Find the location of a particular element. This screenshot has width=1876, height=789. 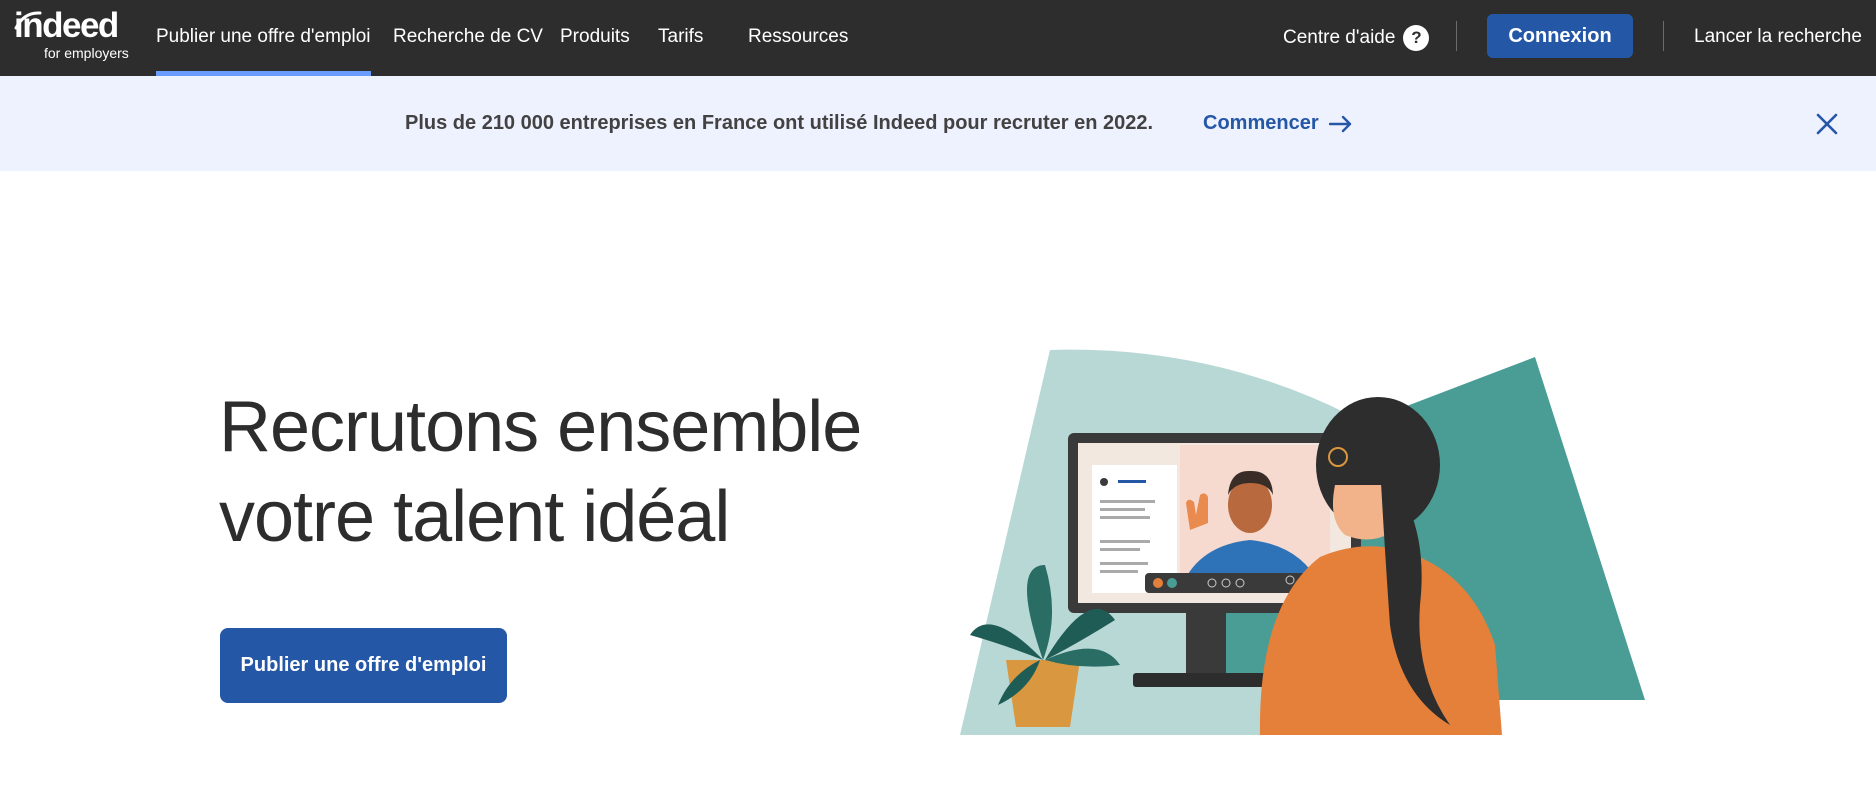

indeed-logo: indeed for employers is located at coordinates (71, 34).